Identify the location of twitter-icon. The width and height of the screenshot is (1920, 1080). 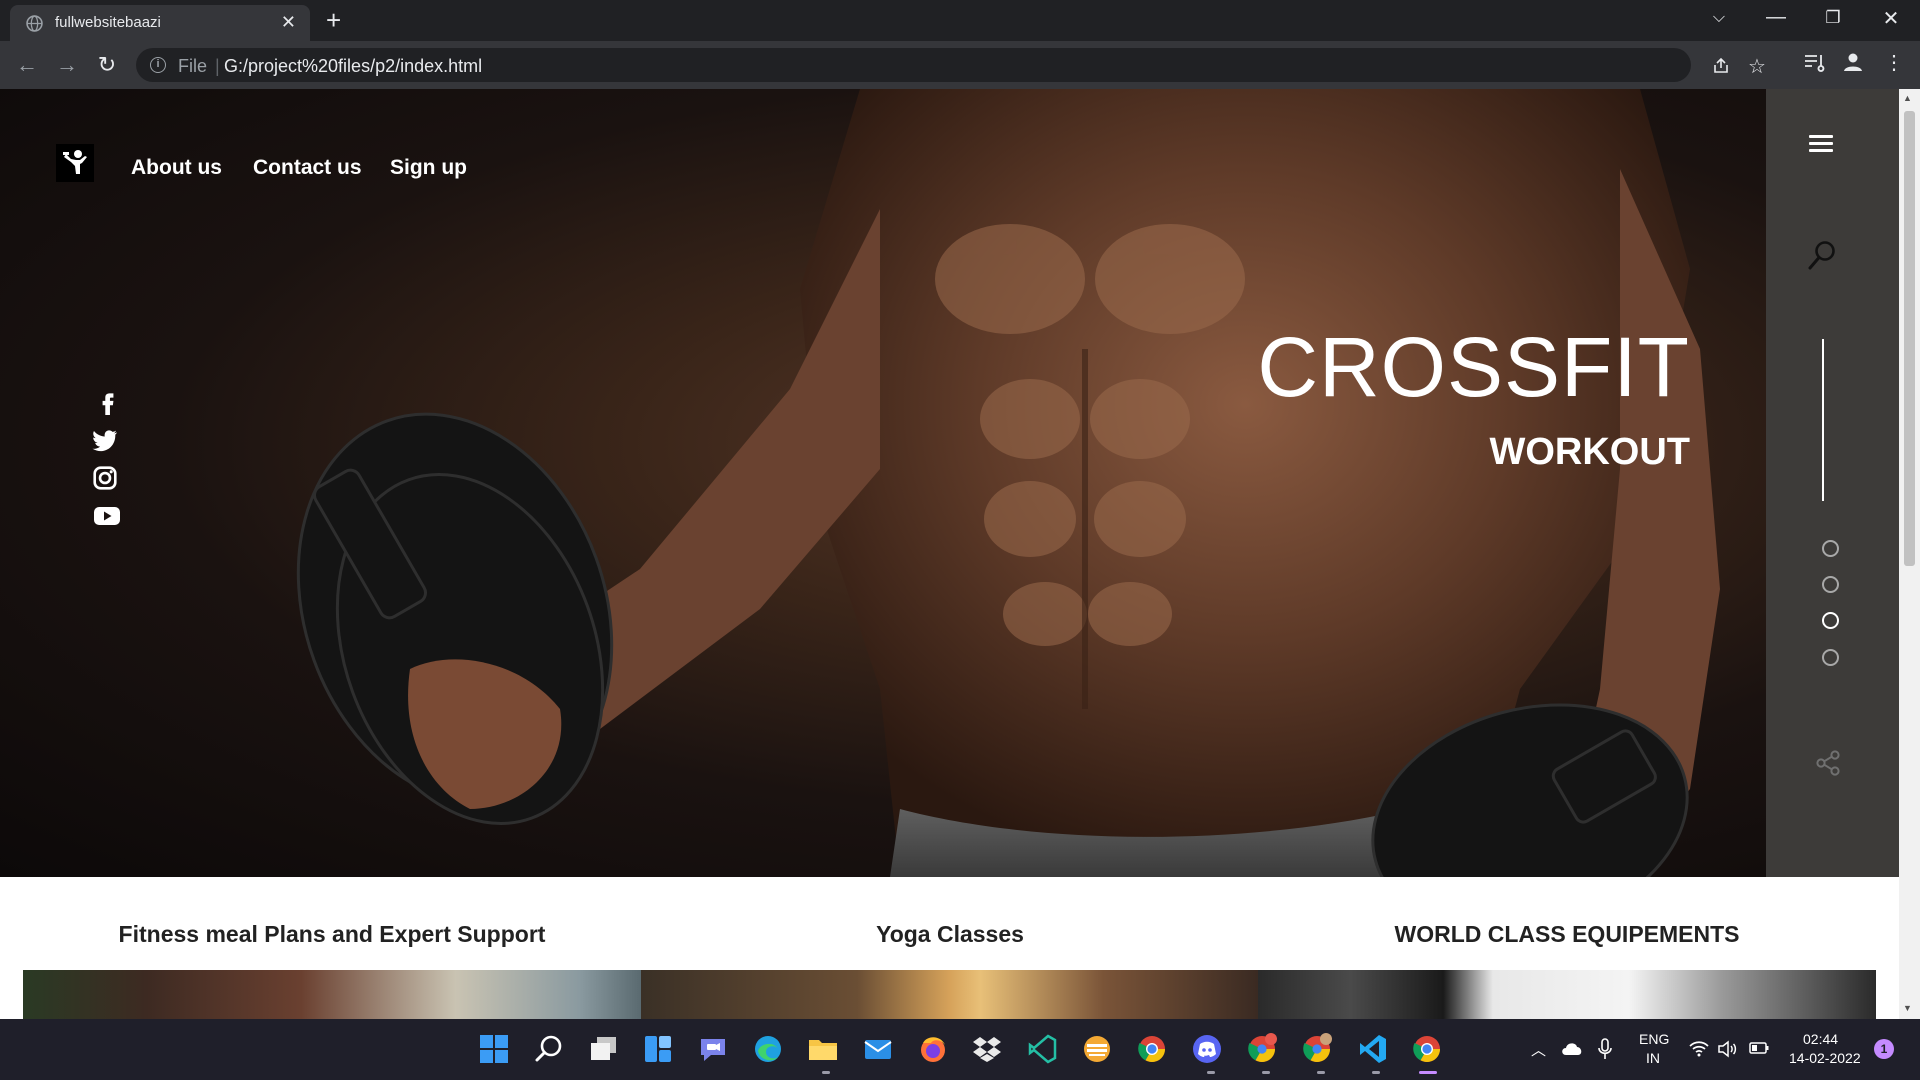
(105, 440).